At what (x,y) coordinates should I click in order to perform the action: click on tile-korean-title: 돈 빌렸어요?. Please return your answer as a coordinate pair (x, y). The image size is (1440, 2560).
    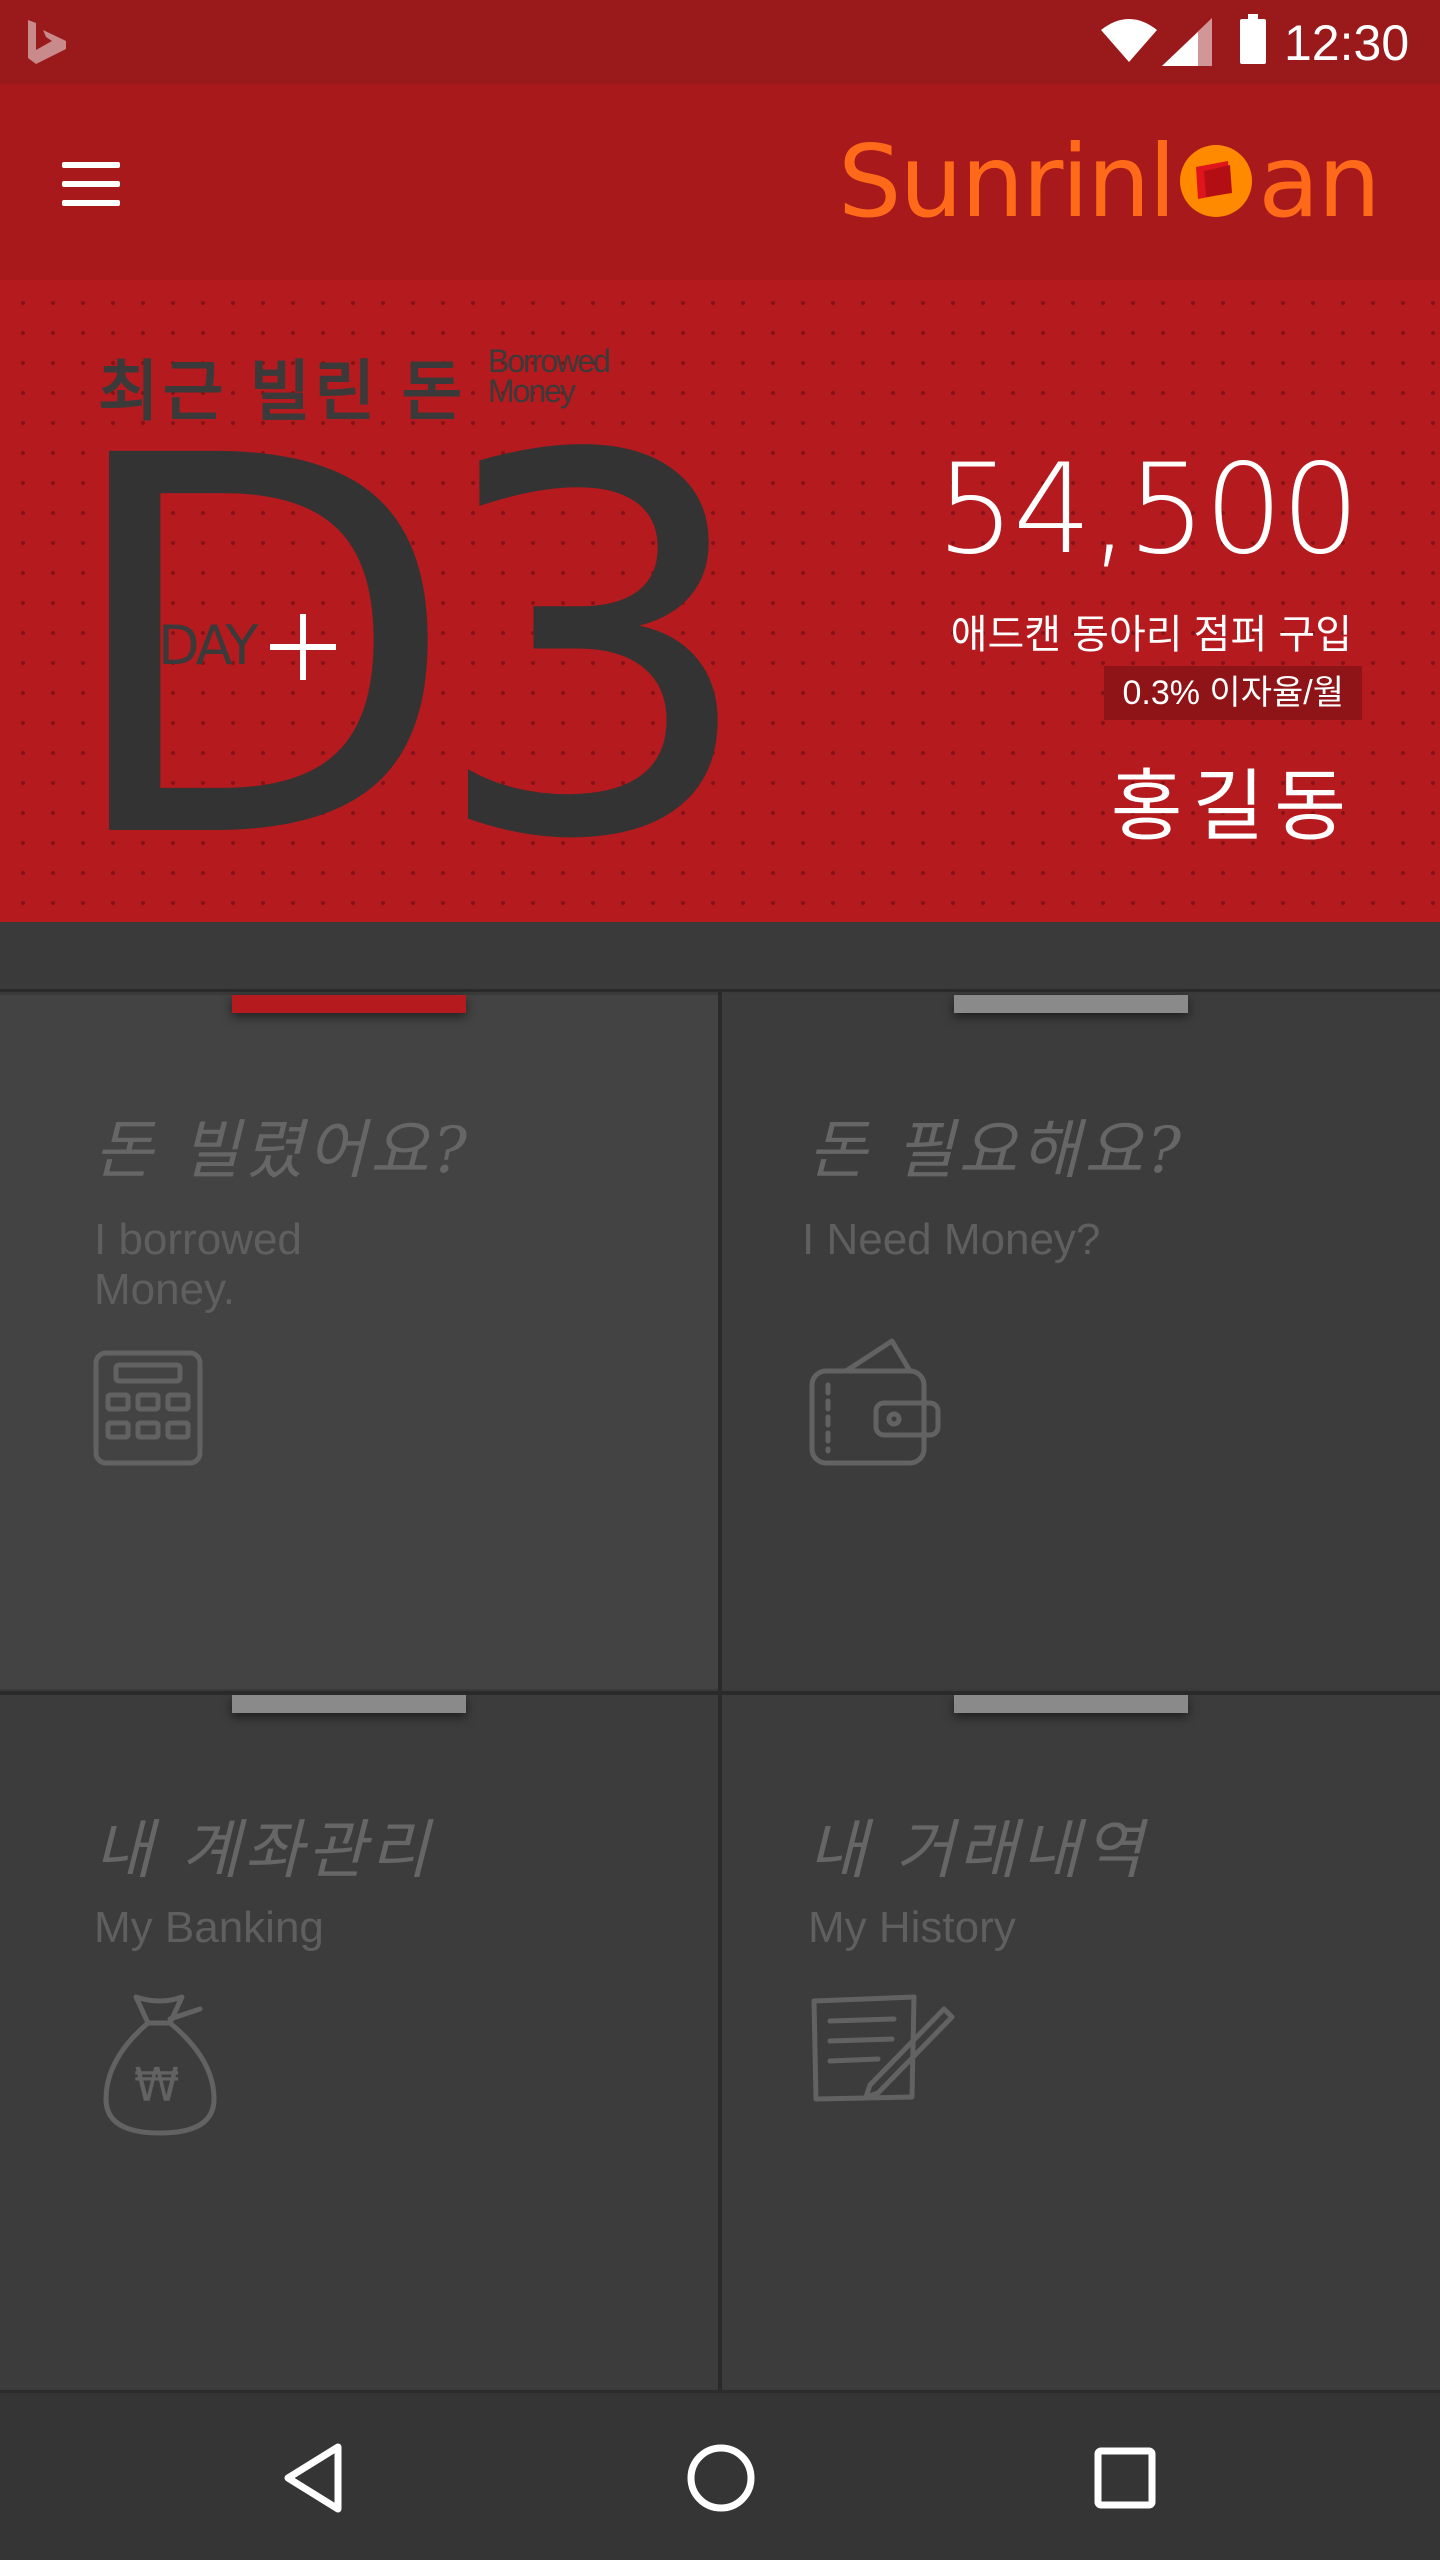
    Looking at the image, I should click on (283, 1151).